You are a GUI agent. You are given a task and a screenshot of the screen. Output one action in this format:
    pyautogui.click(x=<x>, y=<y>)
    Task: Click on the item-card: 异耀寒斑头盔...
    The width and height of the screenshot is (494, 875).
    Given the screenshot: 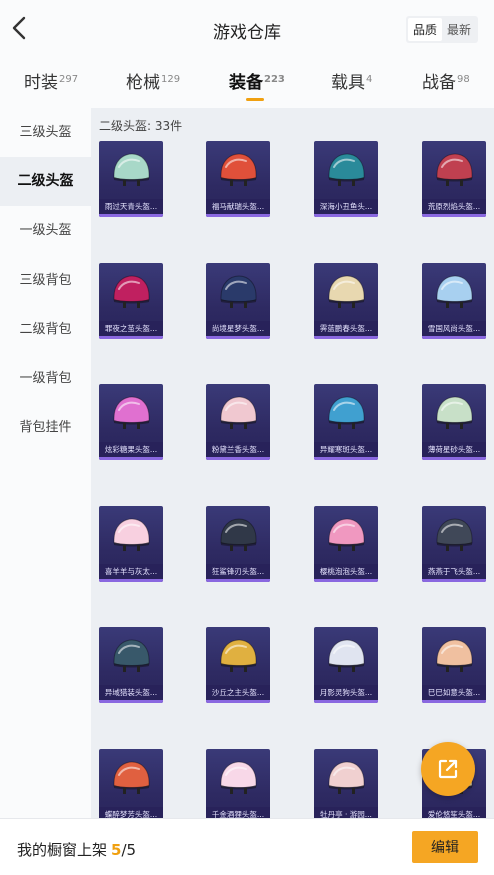 What is the action you would take?
    pyautogui.click(x=346, y=423)
    